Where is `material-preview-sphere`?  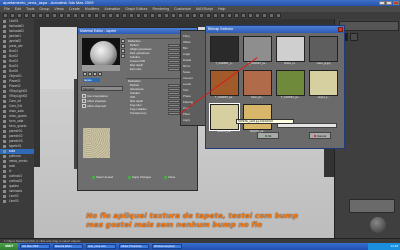 material-preview-sphere is located at coordinates (101, 54).